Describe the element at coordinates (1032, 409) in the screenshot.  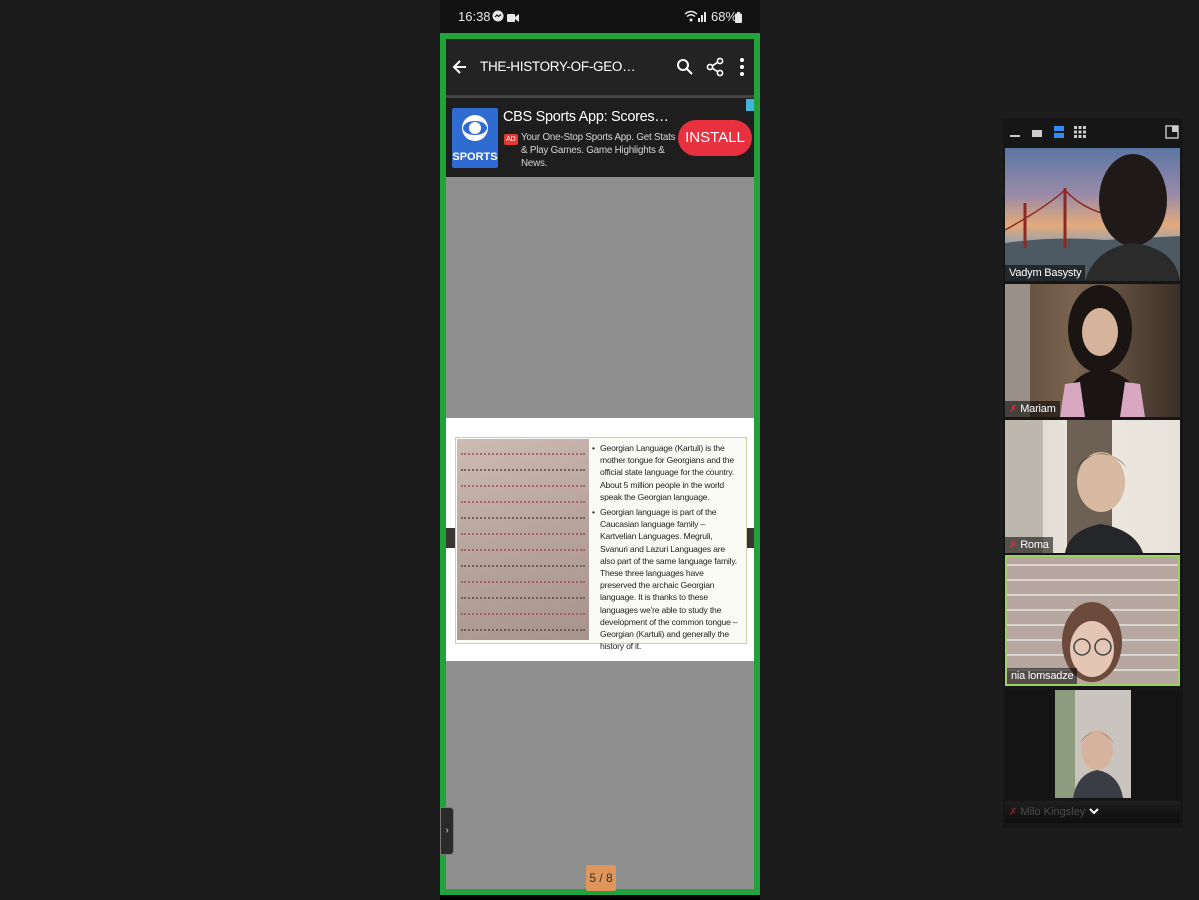
I see `participant-name: ✗ Mariam` at that location.